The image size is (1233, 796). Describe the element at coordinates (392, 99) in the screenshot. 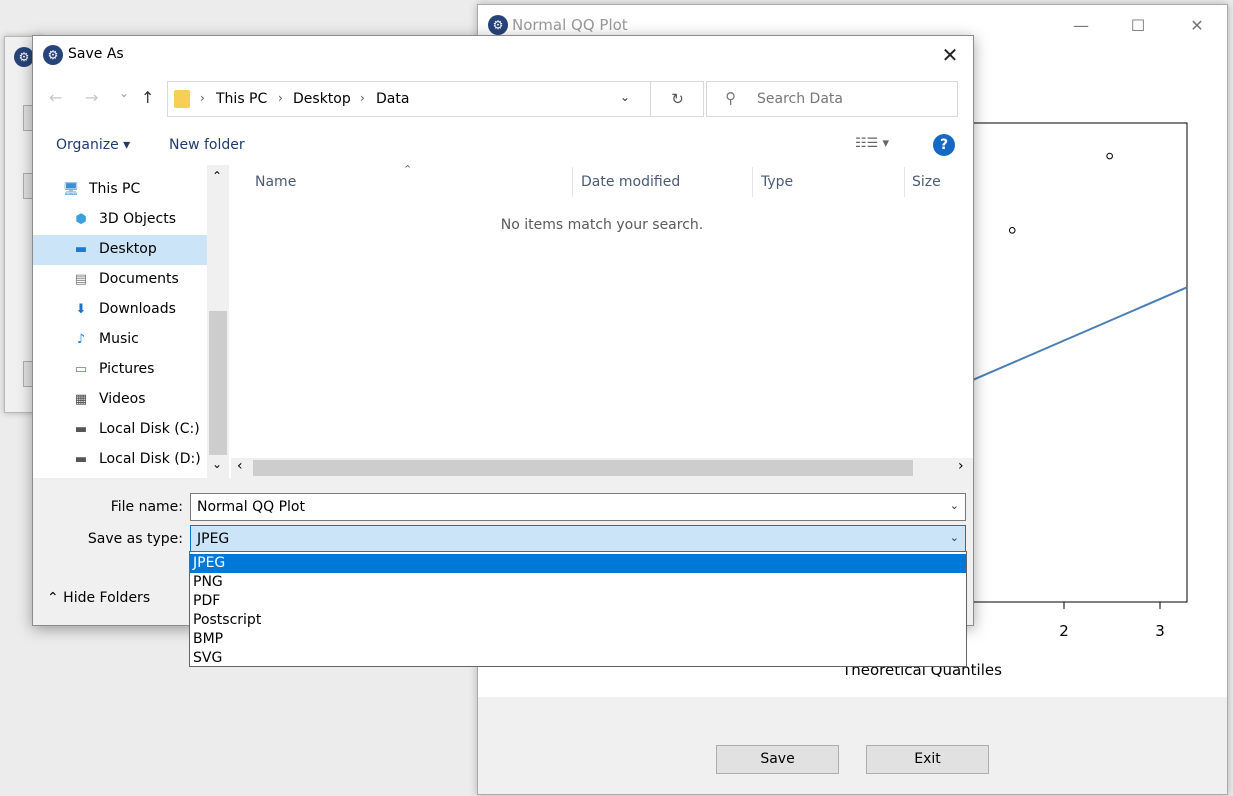

I see `breadcrumb-data: Data` at that location.